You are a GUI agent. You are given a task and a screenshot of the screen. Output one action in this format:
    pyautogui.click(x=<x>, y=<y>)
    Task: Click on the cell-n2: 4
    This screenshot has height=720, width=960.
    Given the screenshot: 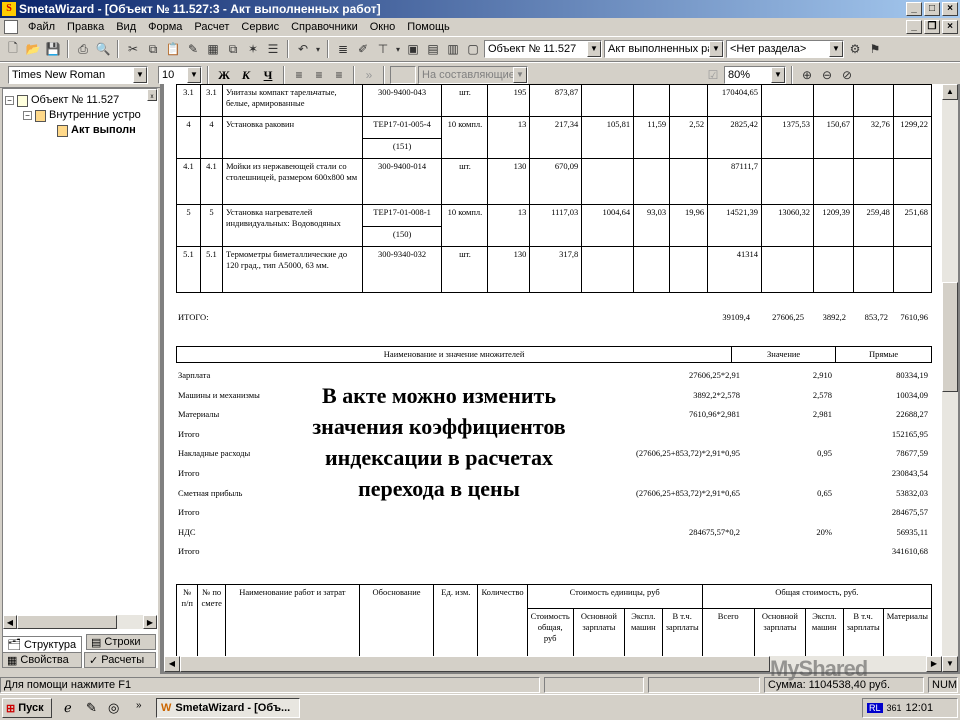 What is the action you would take?
    pyautogui.click(x=211, y=137)
    